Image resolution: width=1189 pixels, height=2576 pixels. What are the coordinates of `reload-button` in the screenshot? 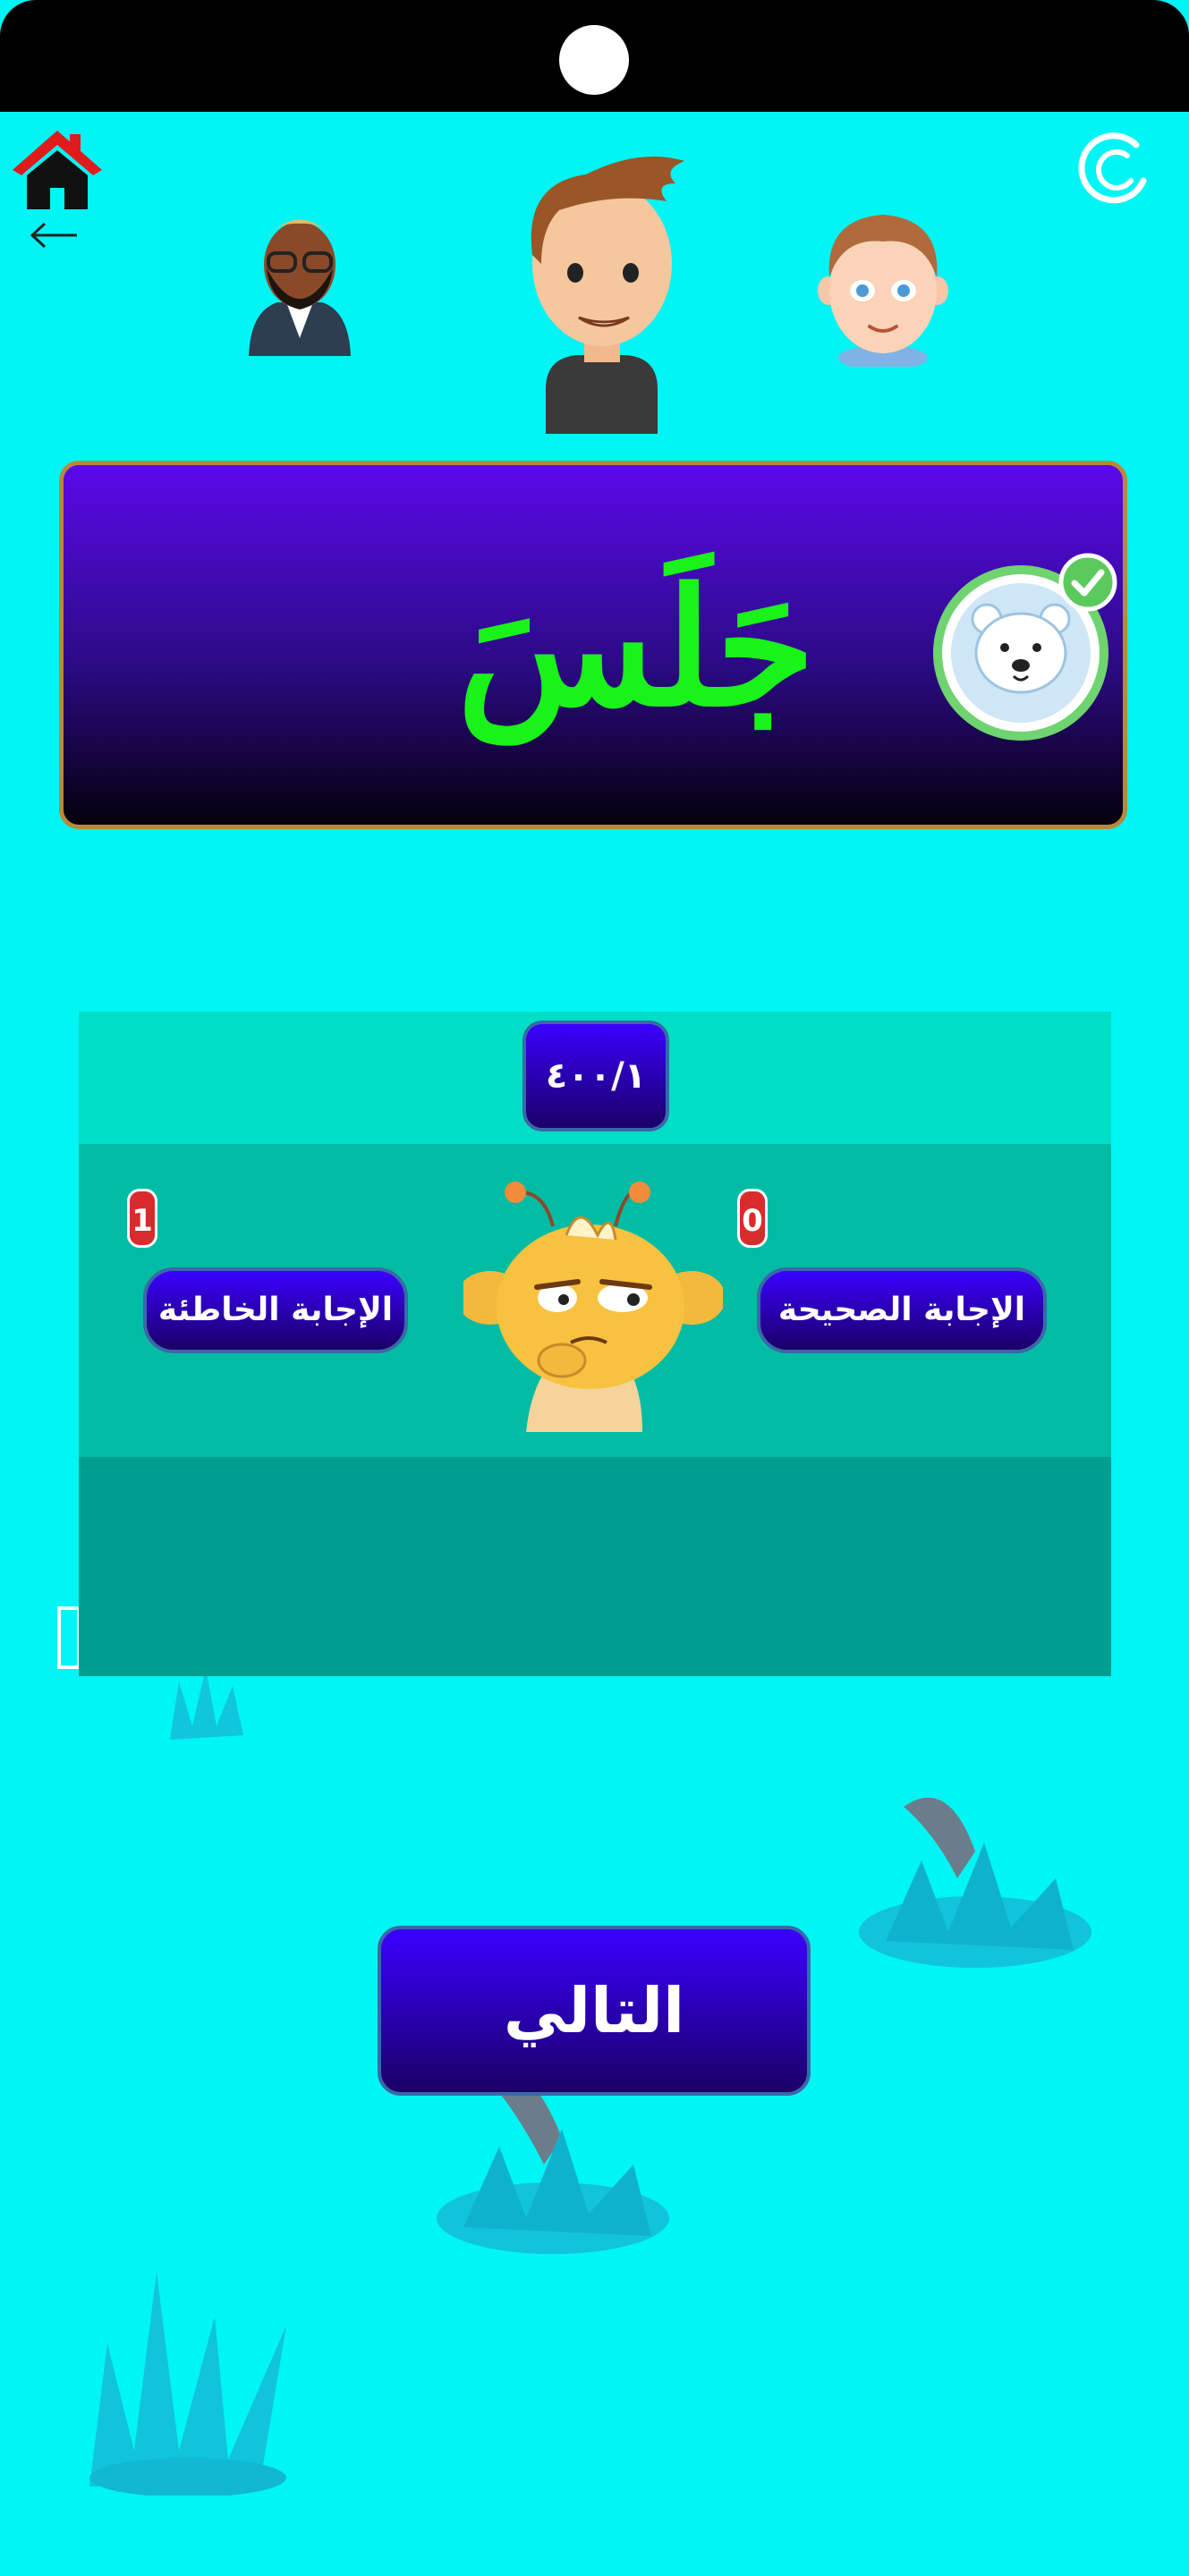 It's located at (1114, 170).